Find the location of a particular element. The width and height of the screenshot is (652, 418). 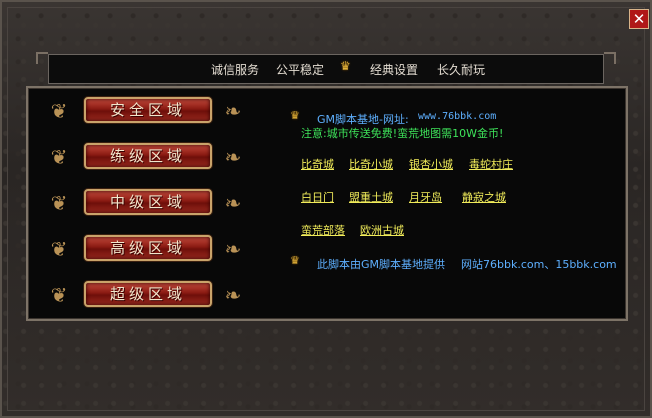

close-icon: ✕ is located at coordinates (639, 19).